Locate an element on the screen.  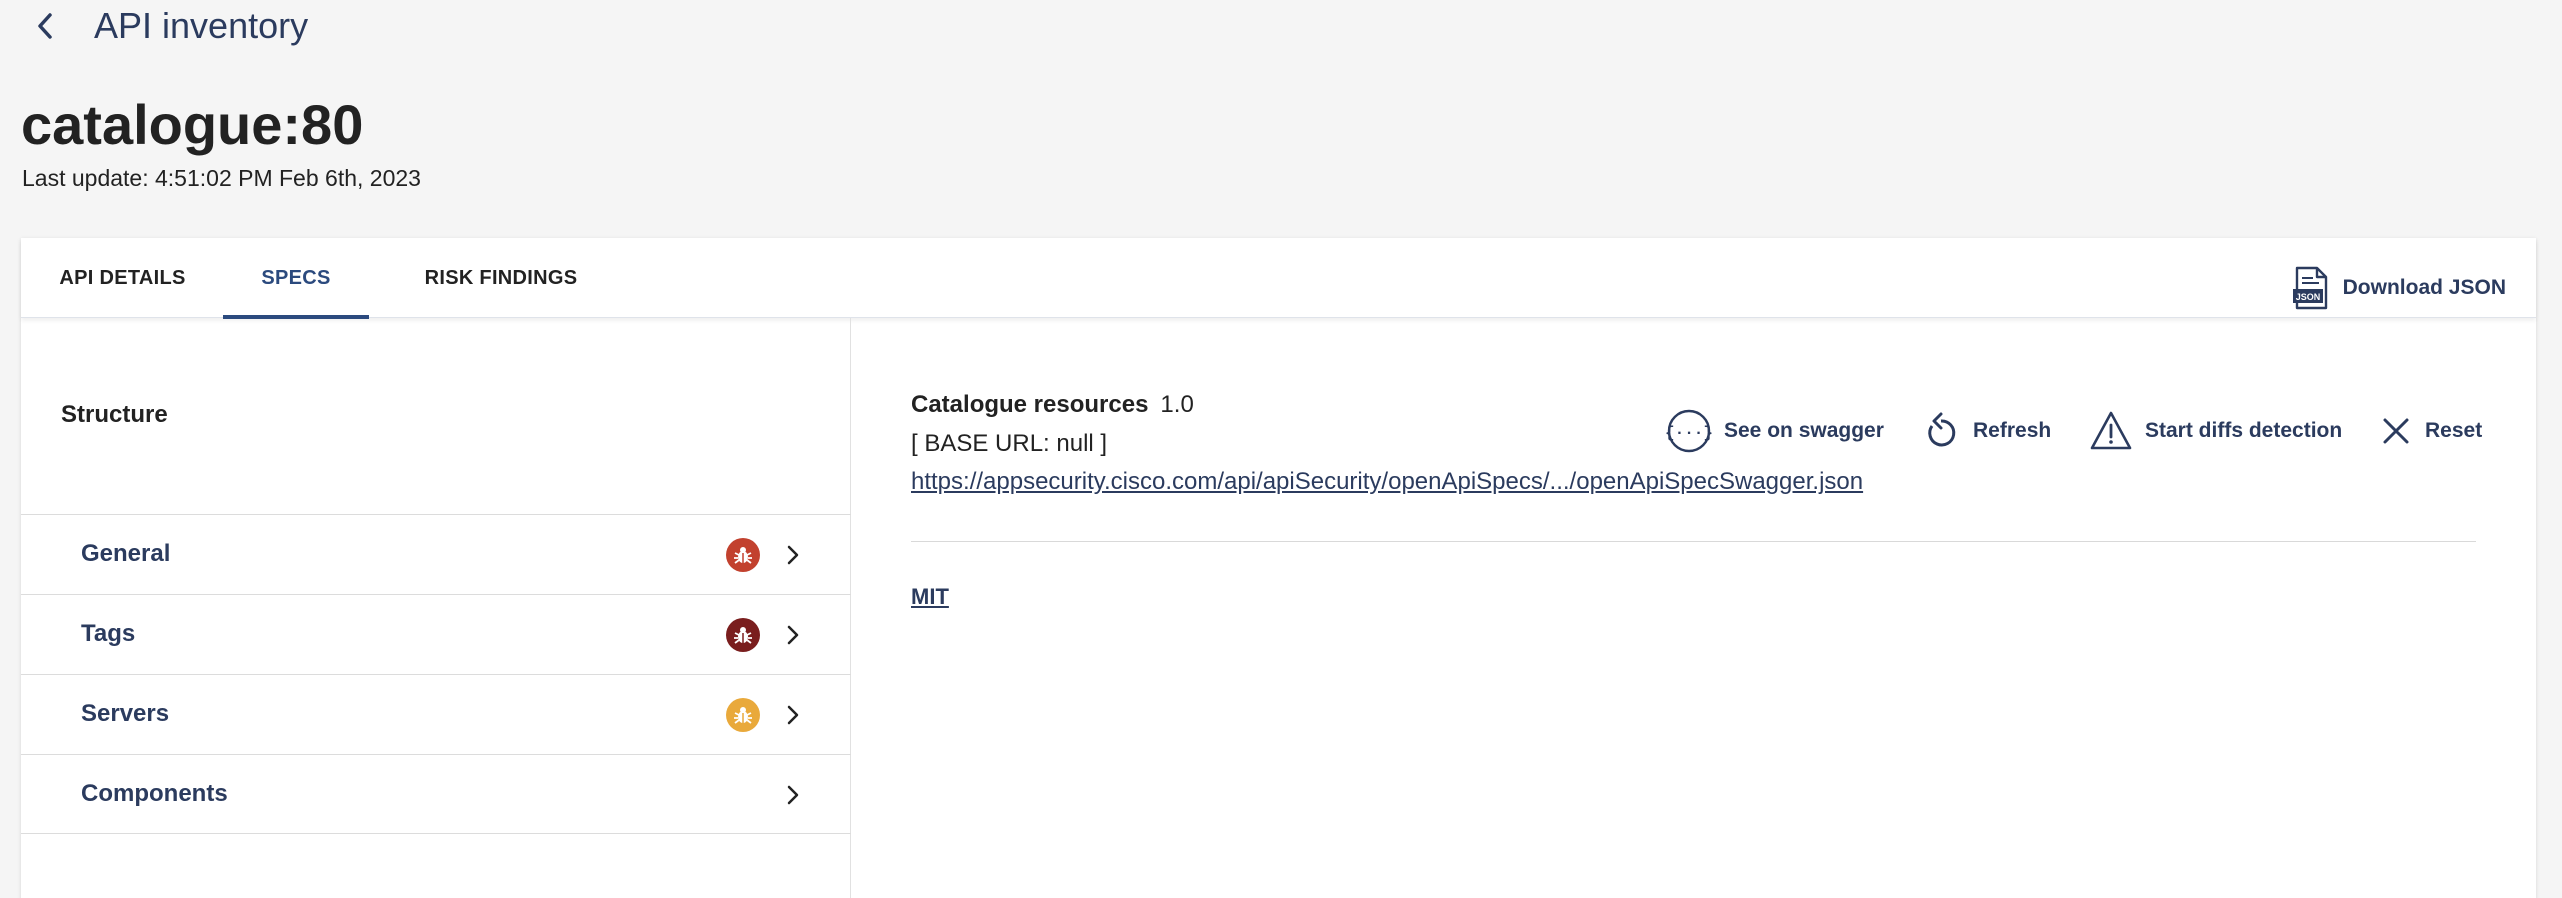
structure-item-general: General is located at coordinates (436, 554).